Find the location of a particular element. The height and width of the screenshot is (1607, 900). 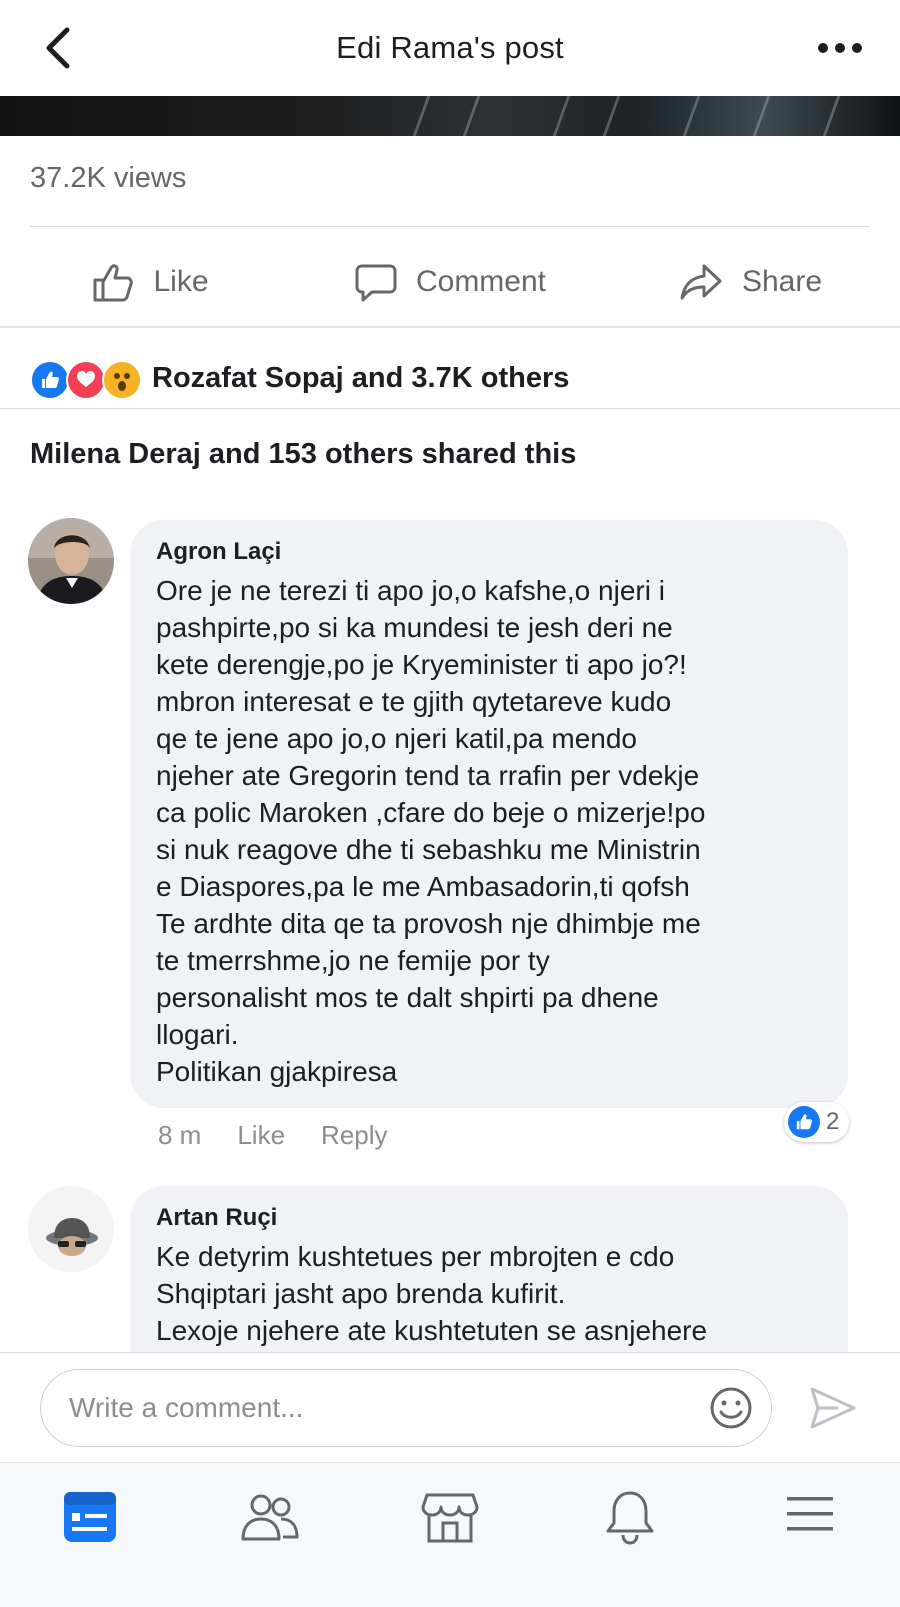

page-title: Edi Rama's post is located at coordinates (450, 47).